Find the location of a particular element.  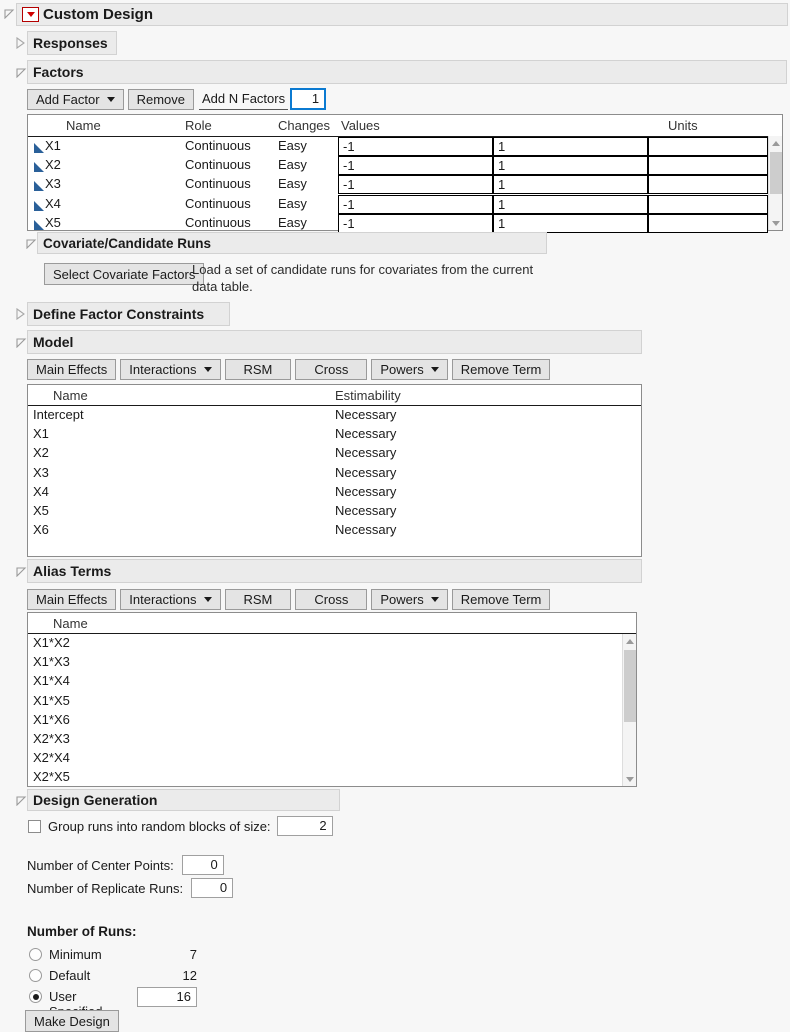

remove-factor-button: Remove is located at coordinates (161, 99).